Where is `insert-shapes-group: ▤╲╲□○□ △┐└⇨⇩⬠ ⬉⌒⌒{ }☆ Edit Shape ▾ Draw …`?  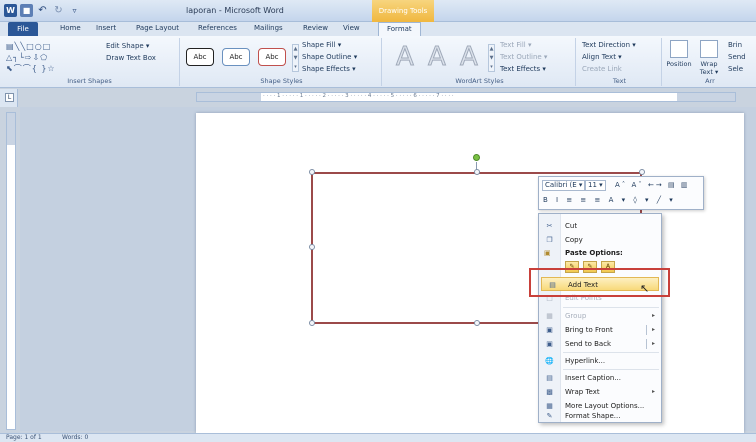
insert-shapes-group: ▤╲╲□○□ △┐└⇨⇩⬠ ⬉⌒⌒{ }☆ Edit Shape ▾ Draw … is located at coordinates (90, 62).